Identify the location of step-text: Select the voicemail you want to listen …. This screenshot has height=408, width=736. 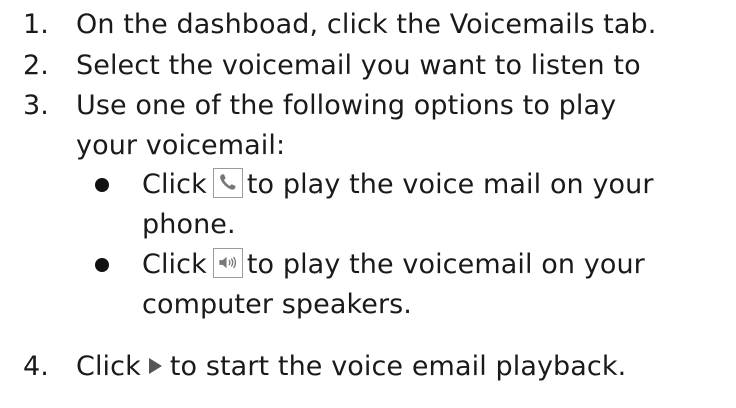
(358, 65).